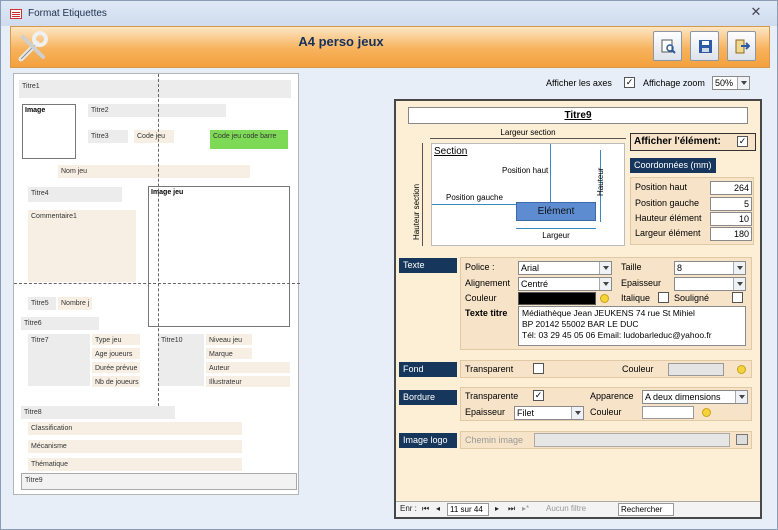  What do you see at coordinates (538, 368) in the screenshot?
I see `fond-transparent-checkbox` at bounding box center [538, 368].